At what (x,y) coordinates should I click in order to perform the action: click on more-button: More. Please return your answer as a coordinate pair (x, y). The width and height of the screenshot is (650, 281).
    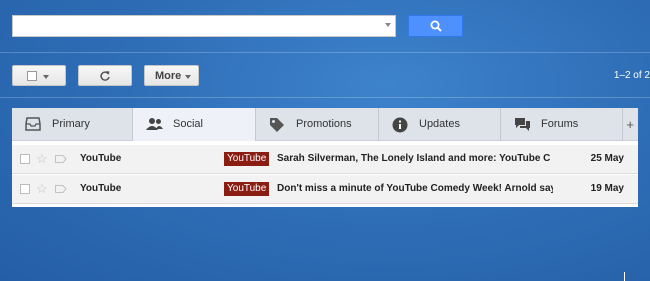
    Looking at the image, I should click on (171, 75).